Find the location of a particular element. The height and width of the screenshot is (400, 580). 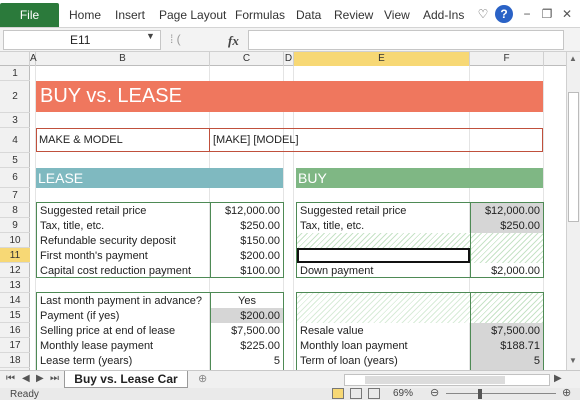

next-sheet-icon: ▶ is located at coordinates (40, 378).